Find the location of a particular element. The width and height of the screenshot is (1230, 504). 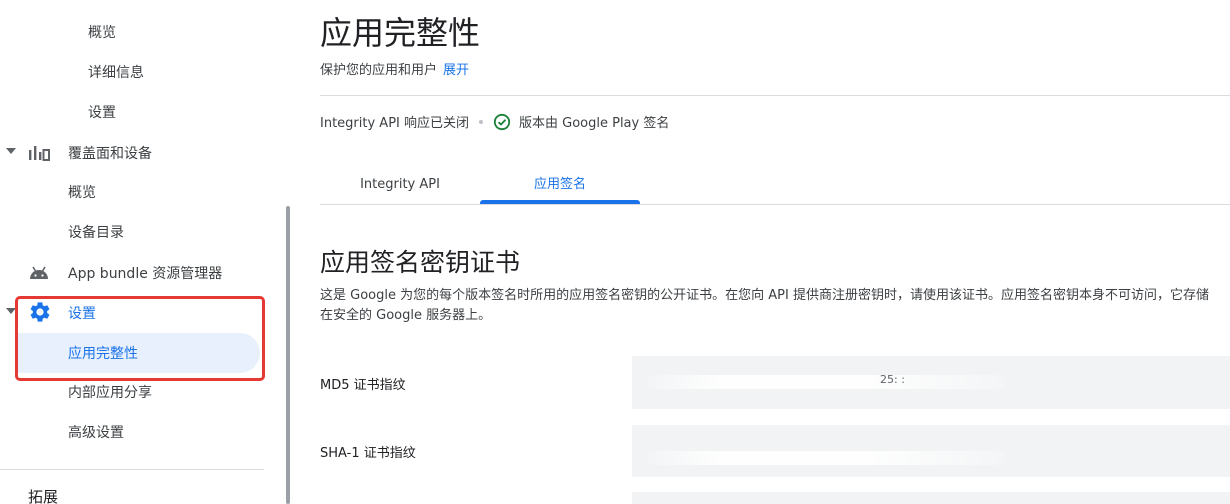

sidebar-item-overview: 概览 is located at coordinates (102, 32).